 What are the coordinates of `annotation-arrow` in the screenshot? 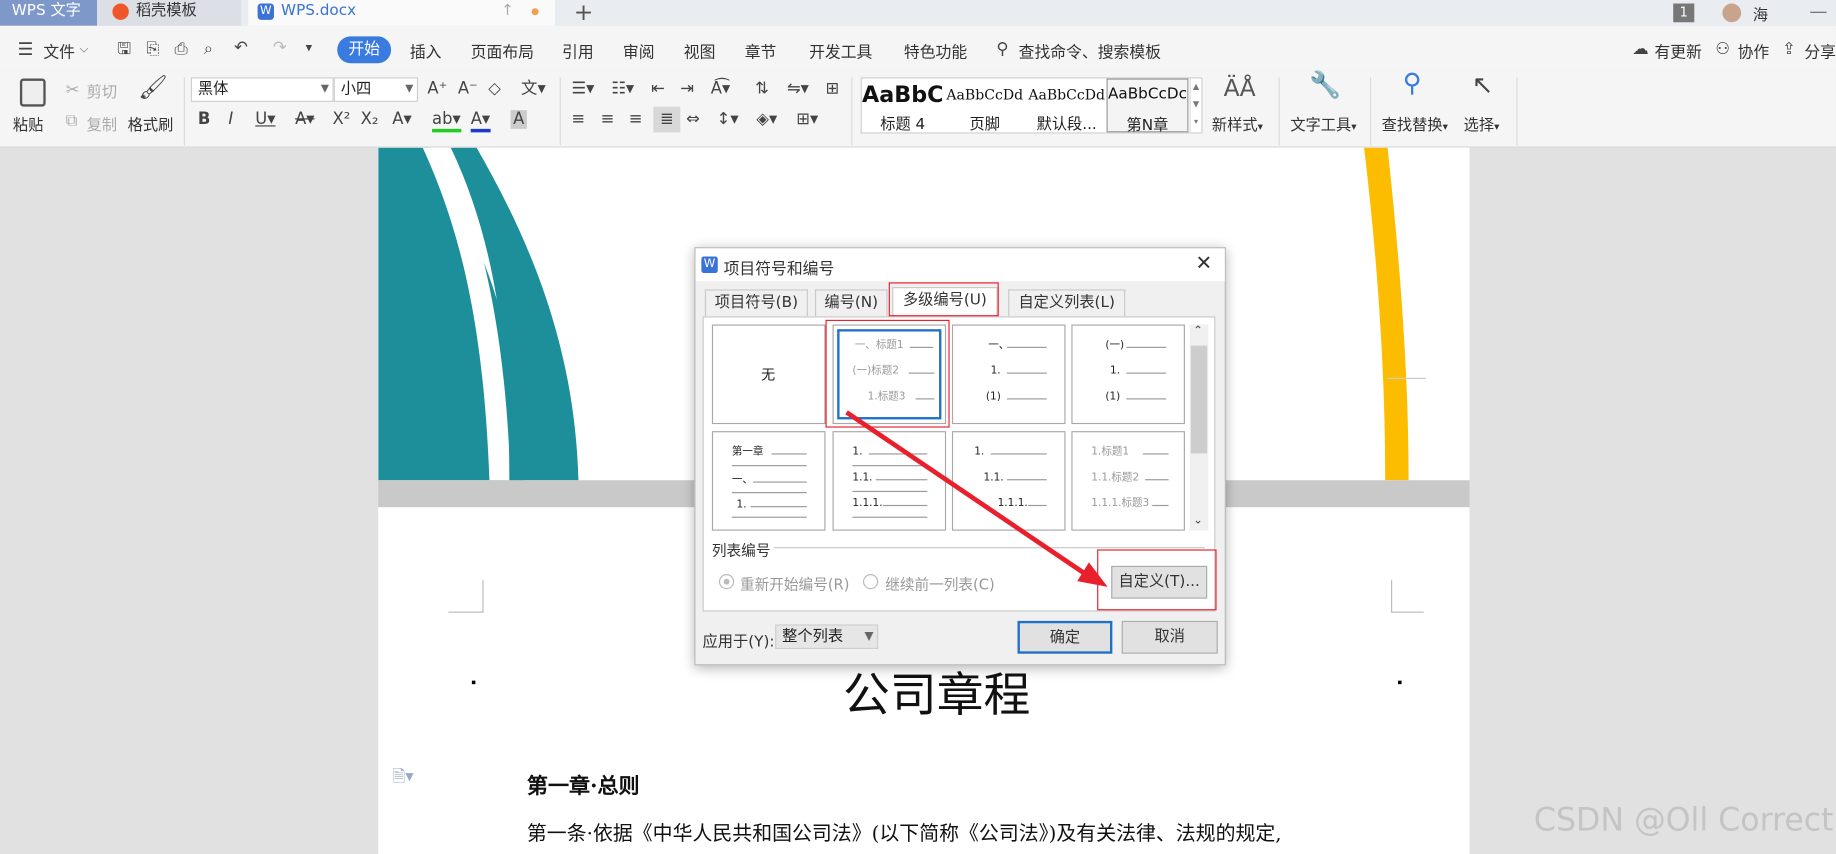 It's located at (976, 498).